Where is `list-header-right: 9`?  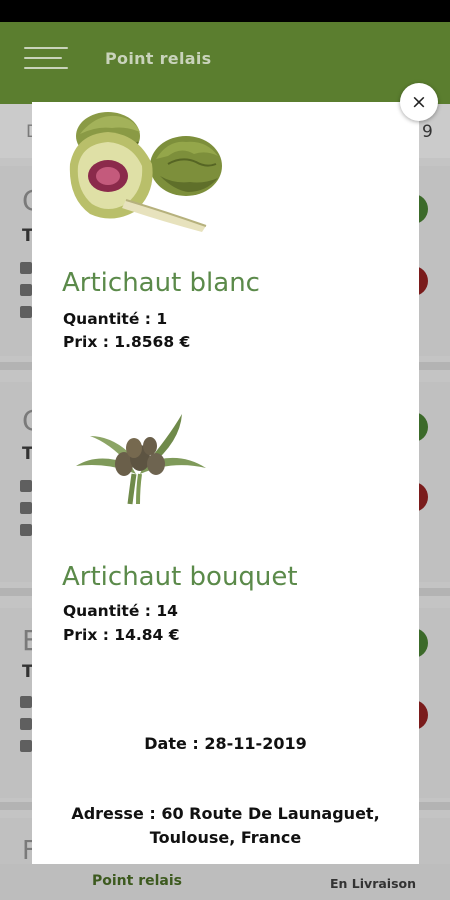 list-header-right: 9 is located at coordinates (427, 132).